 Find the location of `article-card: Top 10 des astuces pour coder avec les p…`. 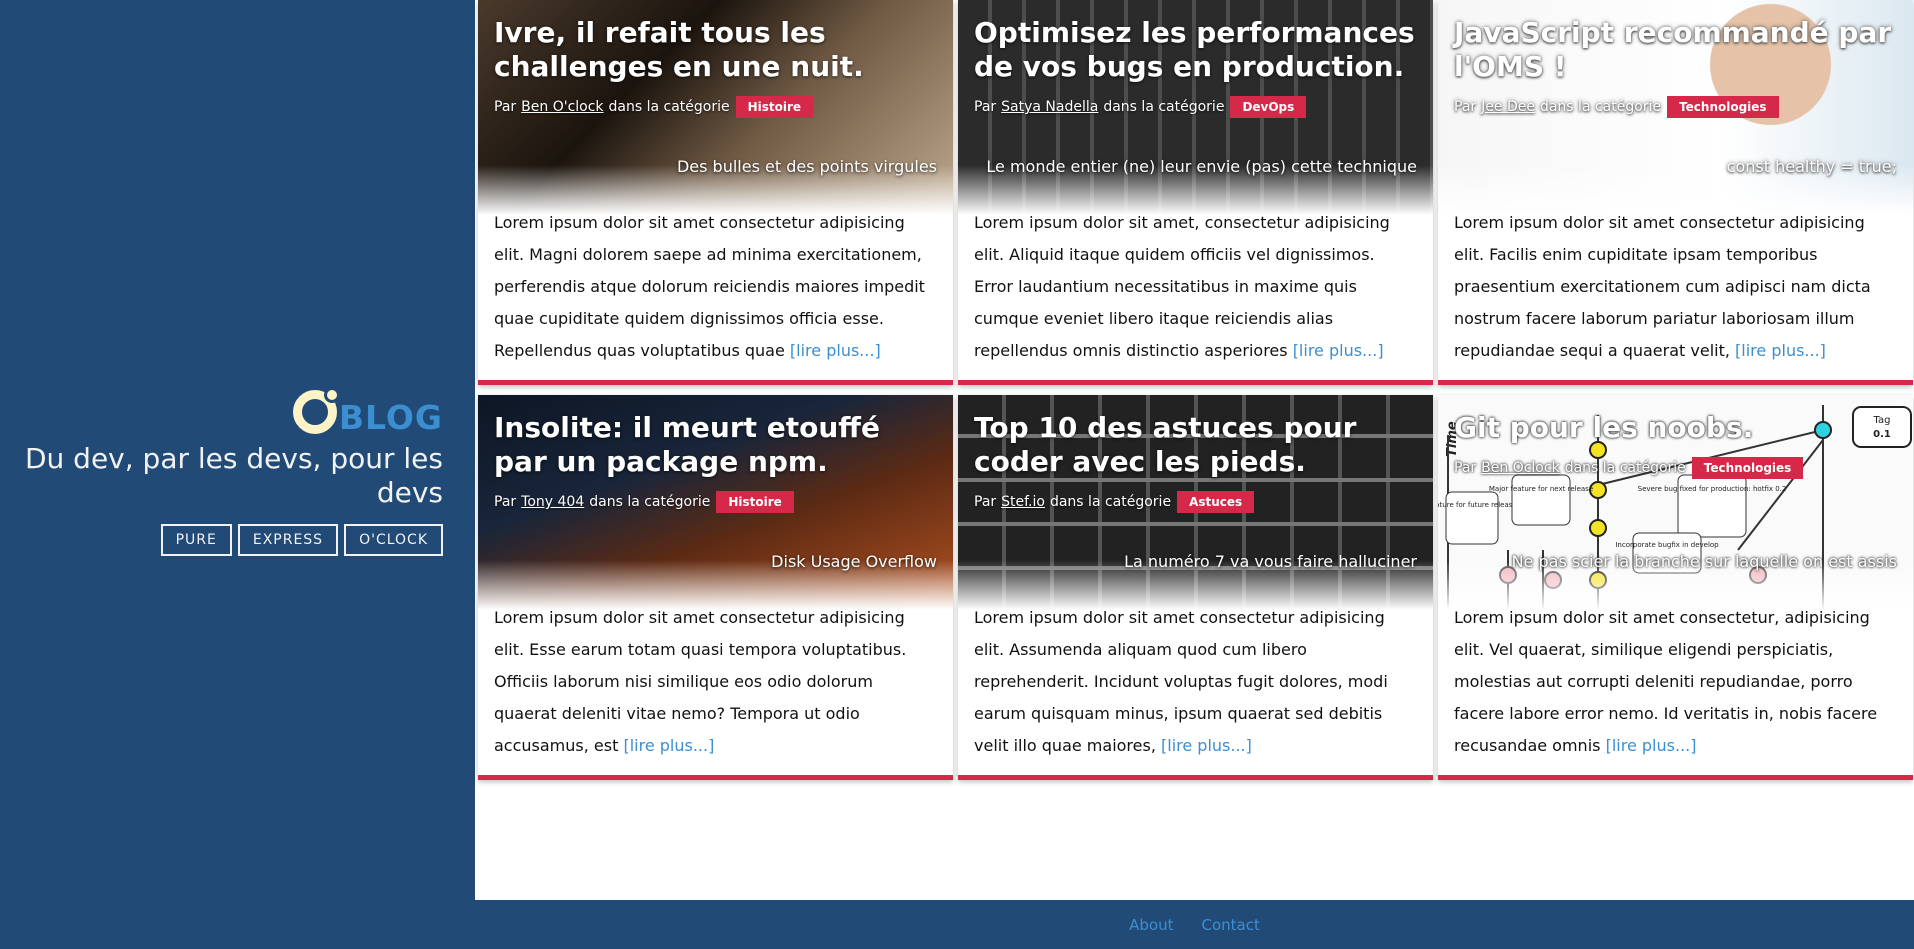

article-card: Top 10 des astuces pour coder avec les p… is located at coordinates (1195, 587).